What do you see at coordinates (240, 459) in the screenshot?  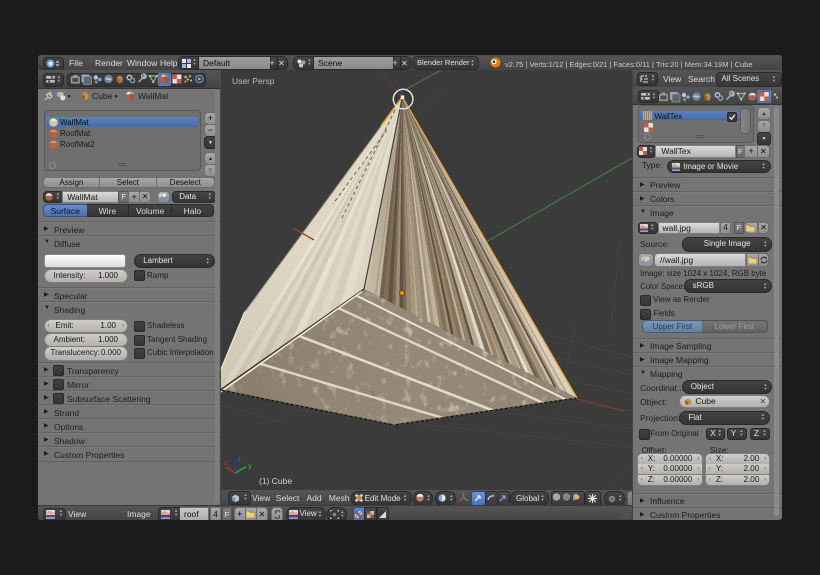 I see `svg-text: z` at bounding box center [240, 459].